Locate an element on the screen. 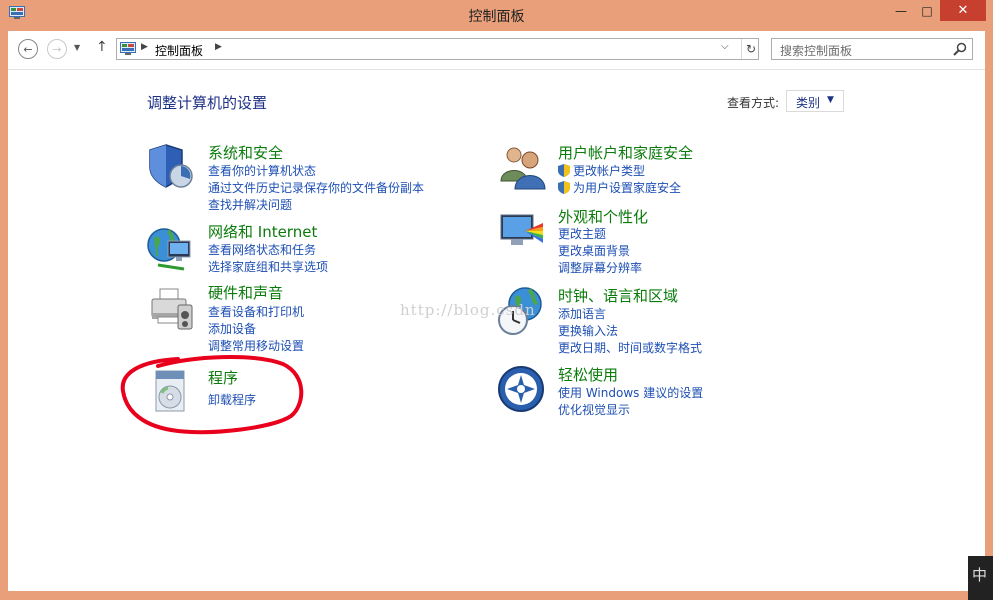  link-family-safety-label: 为用户设置家庭安全 is located at coordinates (627, 188).